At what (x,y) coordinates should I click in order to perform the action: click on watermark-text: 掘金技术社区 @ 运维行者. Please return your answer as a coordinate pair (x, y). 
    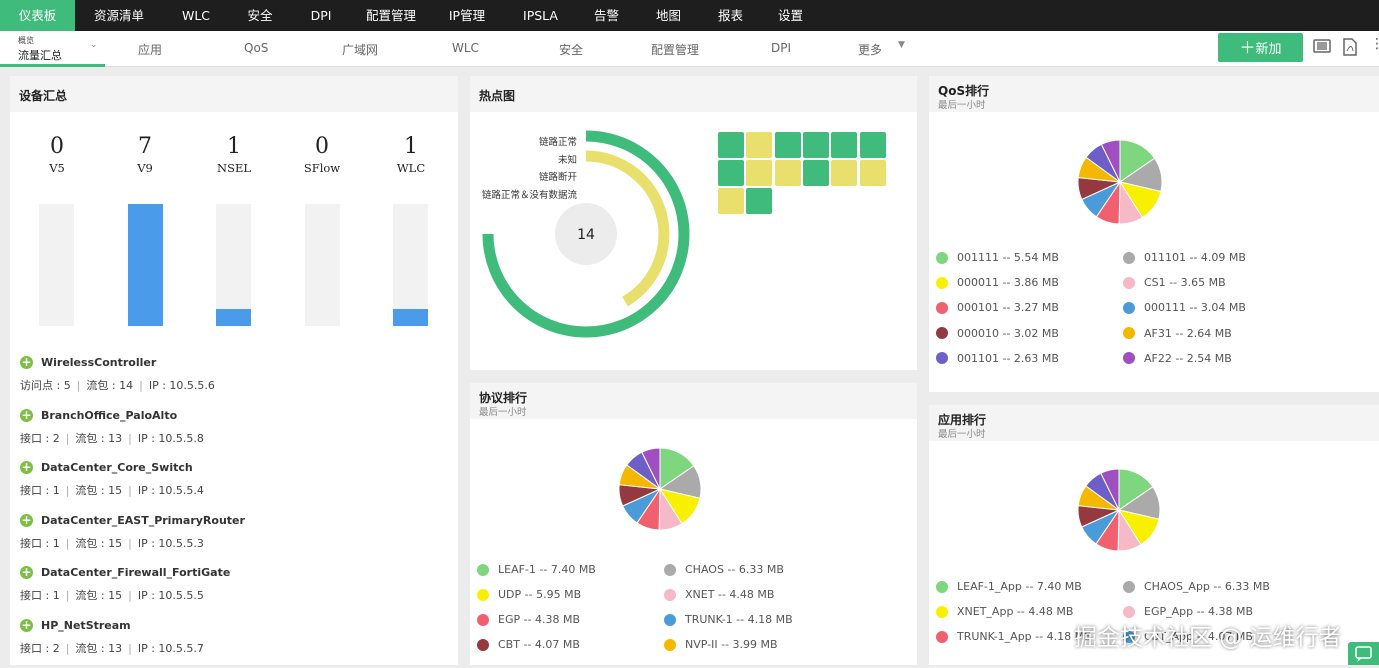
    Looking at the image, I should click on (1208, 638).